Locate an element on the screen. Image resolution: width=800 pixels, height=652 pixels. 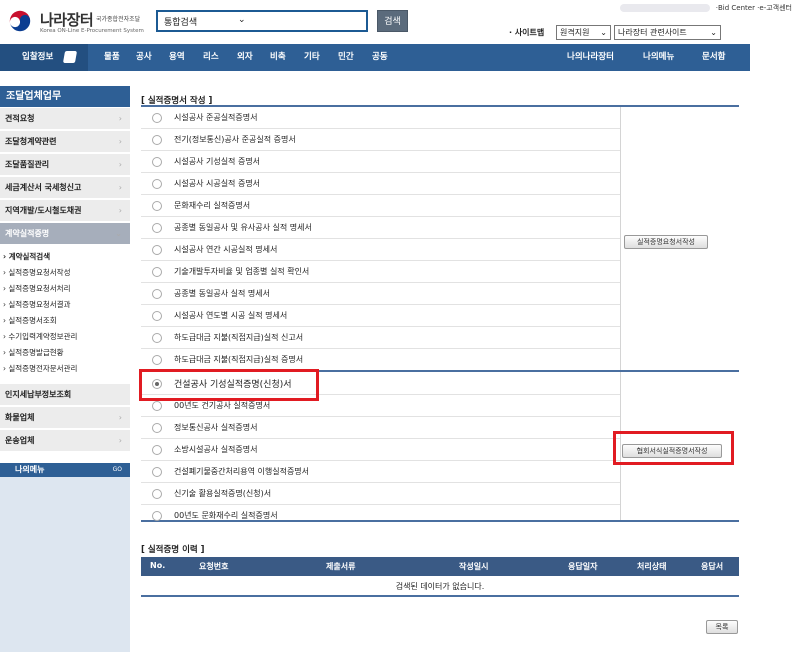
nav-item-etc: 기타 is located at coordinates (312, 57).